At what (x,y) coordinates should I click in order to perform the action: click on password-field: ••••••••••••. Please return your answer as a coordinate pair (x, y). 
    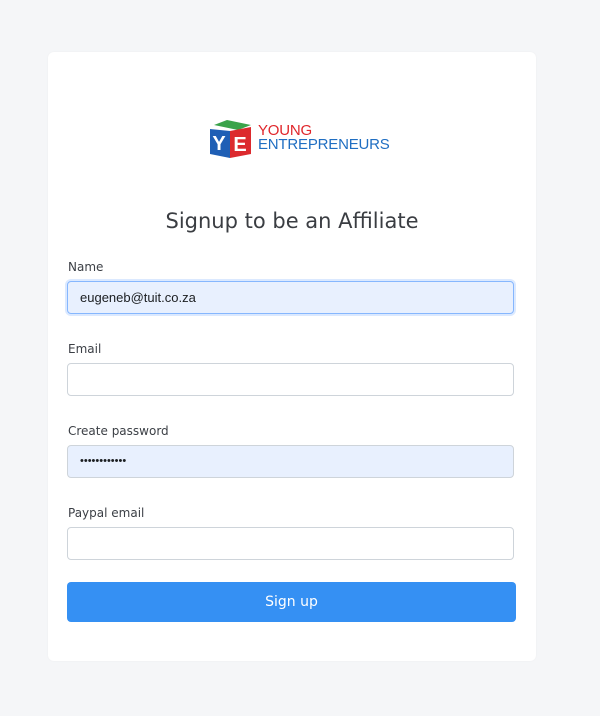
    Looking at the image, I should click on (290, 461).